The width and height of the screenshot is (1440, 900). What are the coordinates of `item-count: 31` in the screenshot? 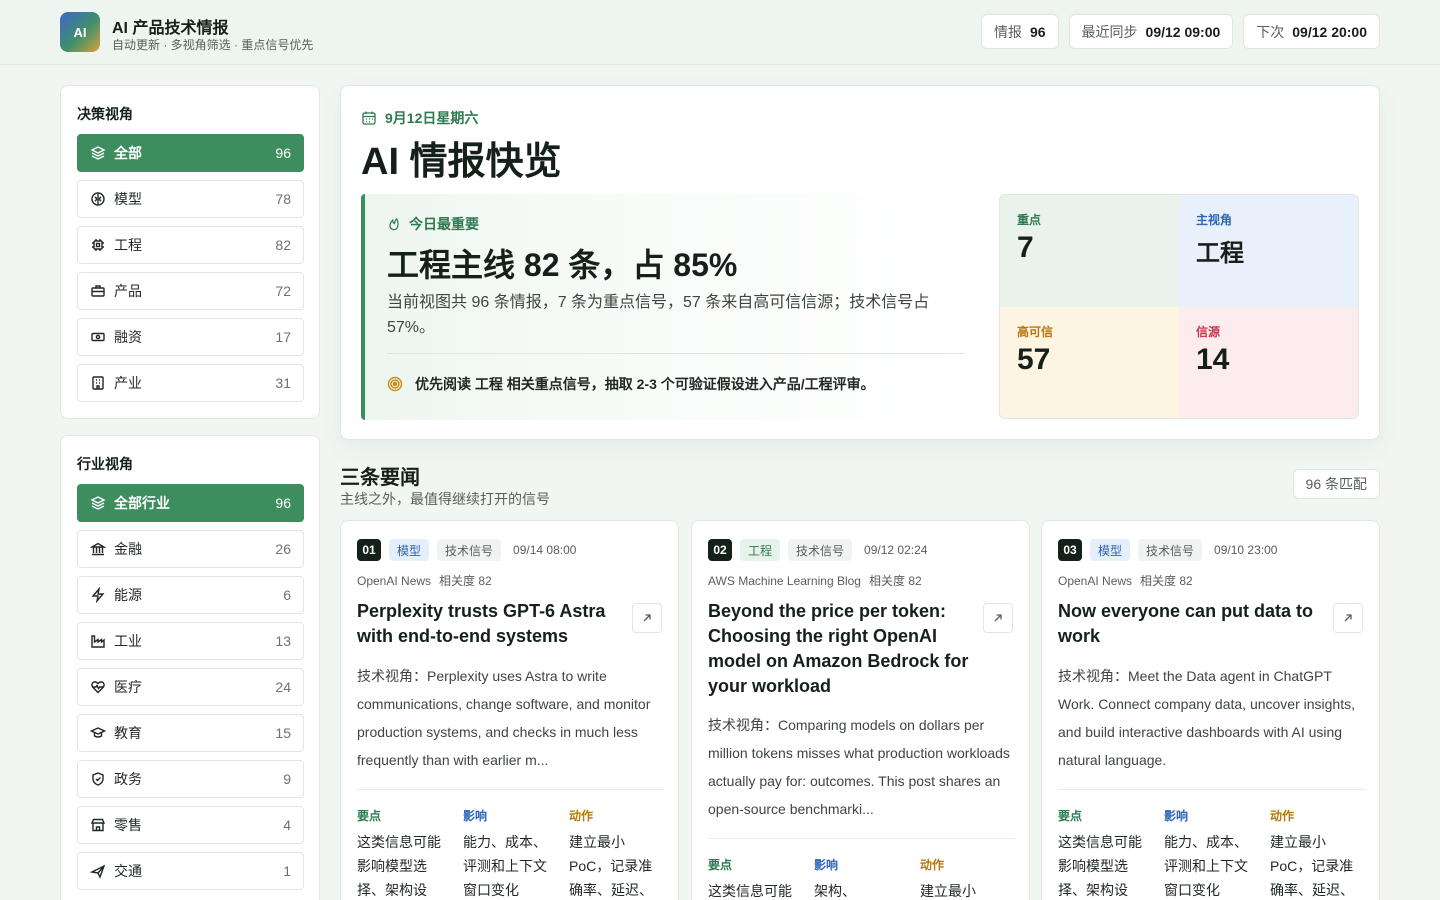 It's located at (283, 383).